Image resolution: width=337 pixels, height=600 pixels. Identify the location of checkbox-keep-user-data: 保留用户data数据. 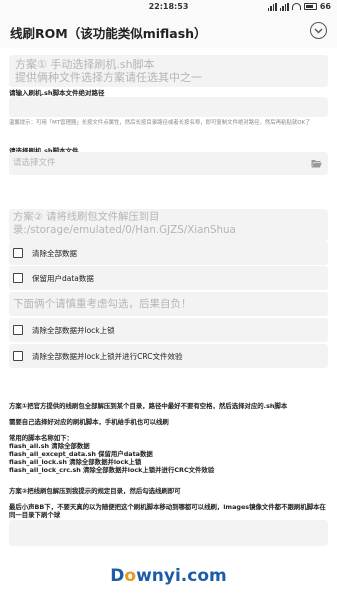
(168, 278).